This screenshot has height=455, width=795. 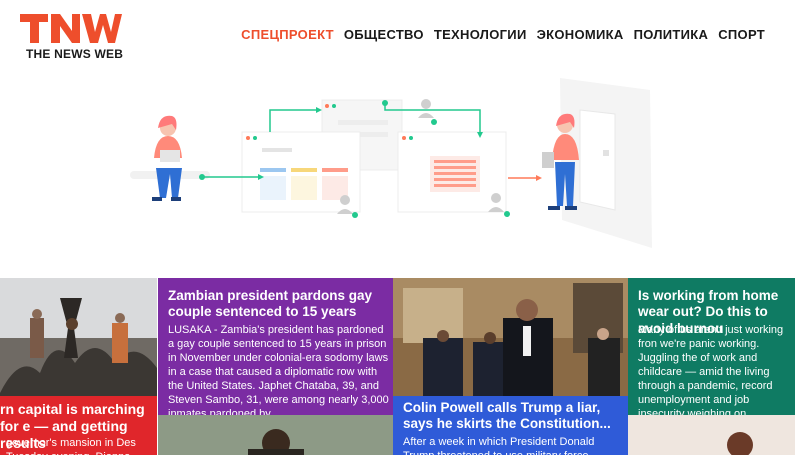 What do you see at coordinates (580, 34) in the screenshot?
I see `nav-item-economy: ЭКОНОМИКА` at bounding box center [580, 34].